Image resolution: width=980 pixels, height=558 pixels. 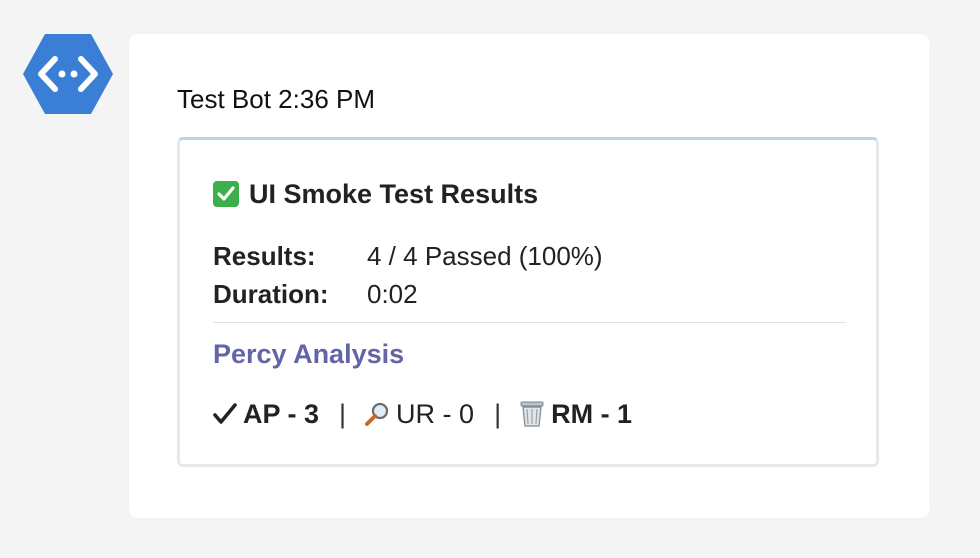 What do you see at coordinates (377, 414) in the screenshot?
I see `magnifier-icon` at bounding box center [377, 414].